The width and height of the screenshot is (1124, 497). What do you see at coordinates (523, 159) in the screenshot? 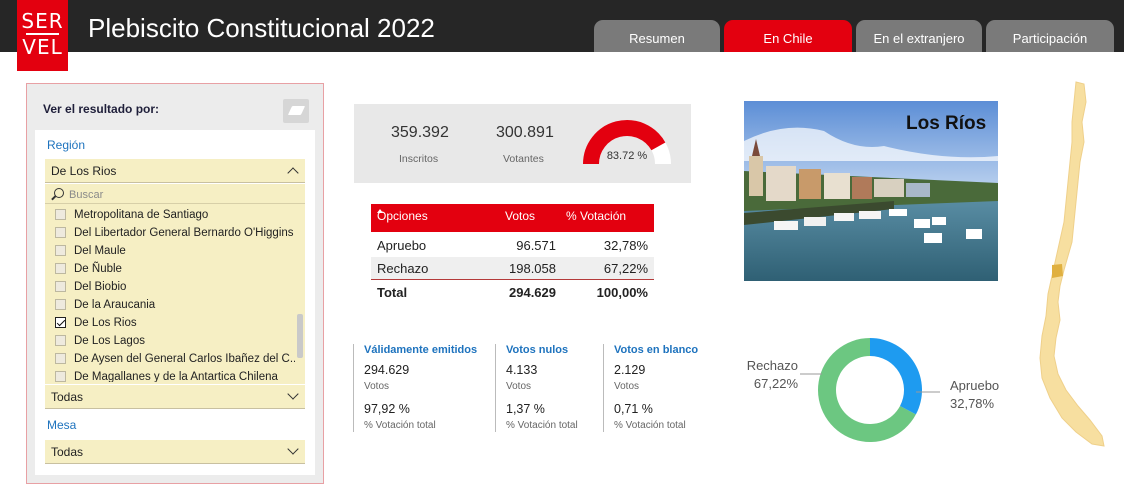
I see `votantes-label: Votantes` at bounding box center [523, 159].